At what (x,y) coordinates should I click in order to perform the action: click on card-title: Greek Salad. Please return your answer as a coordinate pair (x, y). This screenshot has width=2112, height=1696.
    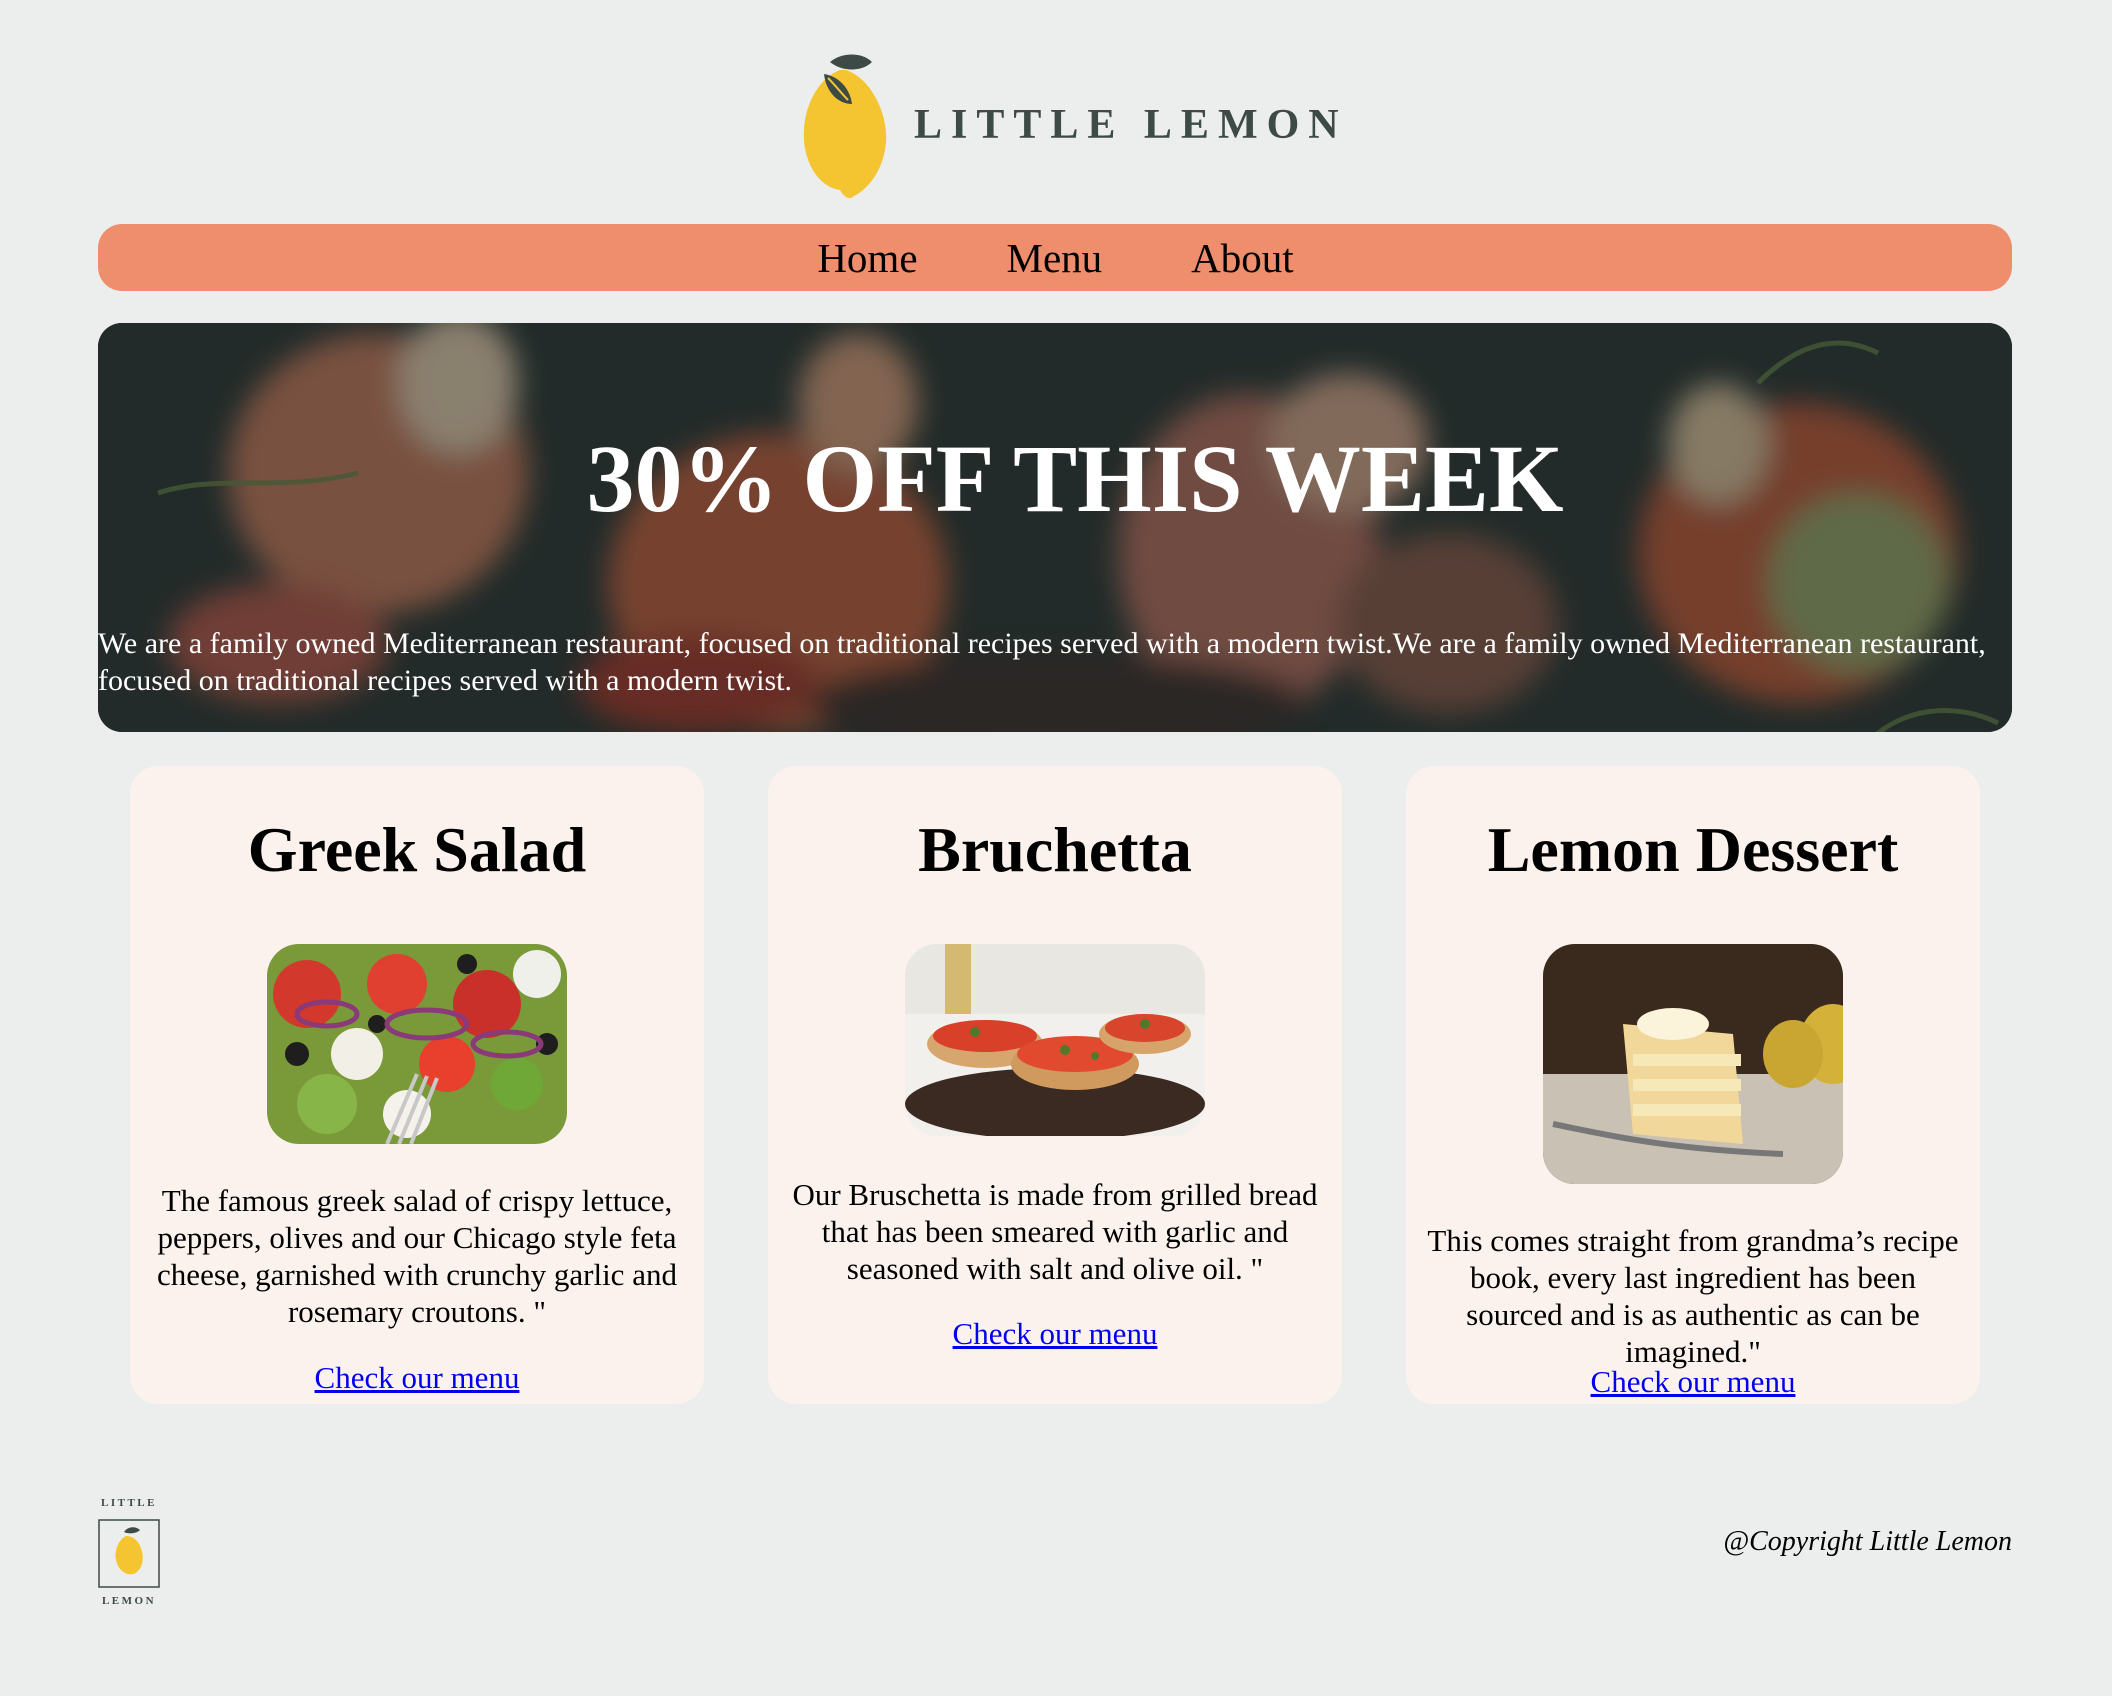
    Looking at the image, I should click on (417, 849).